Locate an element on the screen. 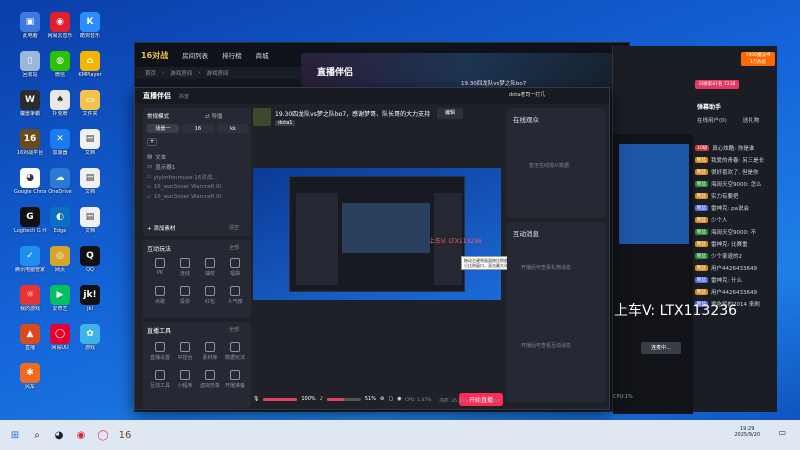  desktop-icon: ♠ 扑克牌 is located at coordinates (60, 103).